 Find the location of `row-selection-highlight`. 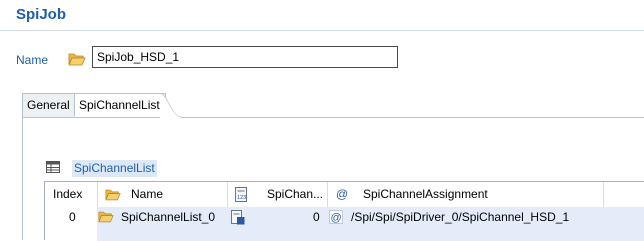

row-selection-highlight is located at coordinates (370, 234).